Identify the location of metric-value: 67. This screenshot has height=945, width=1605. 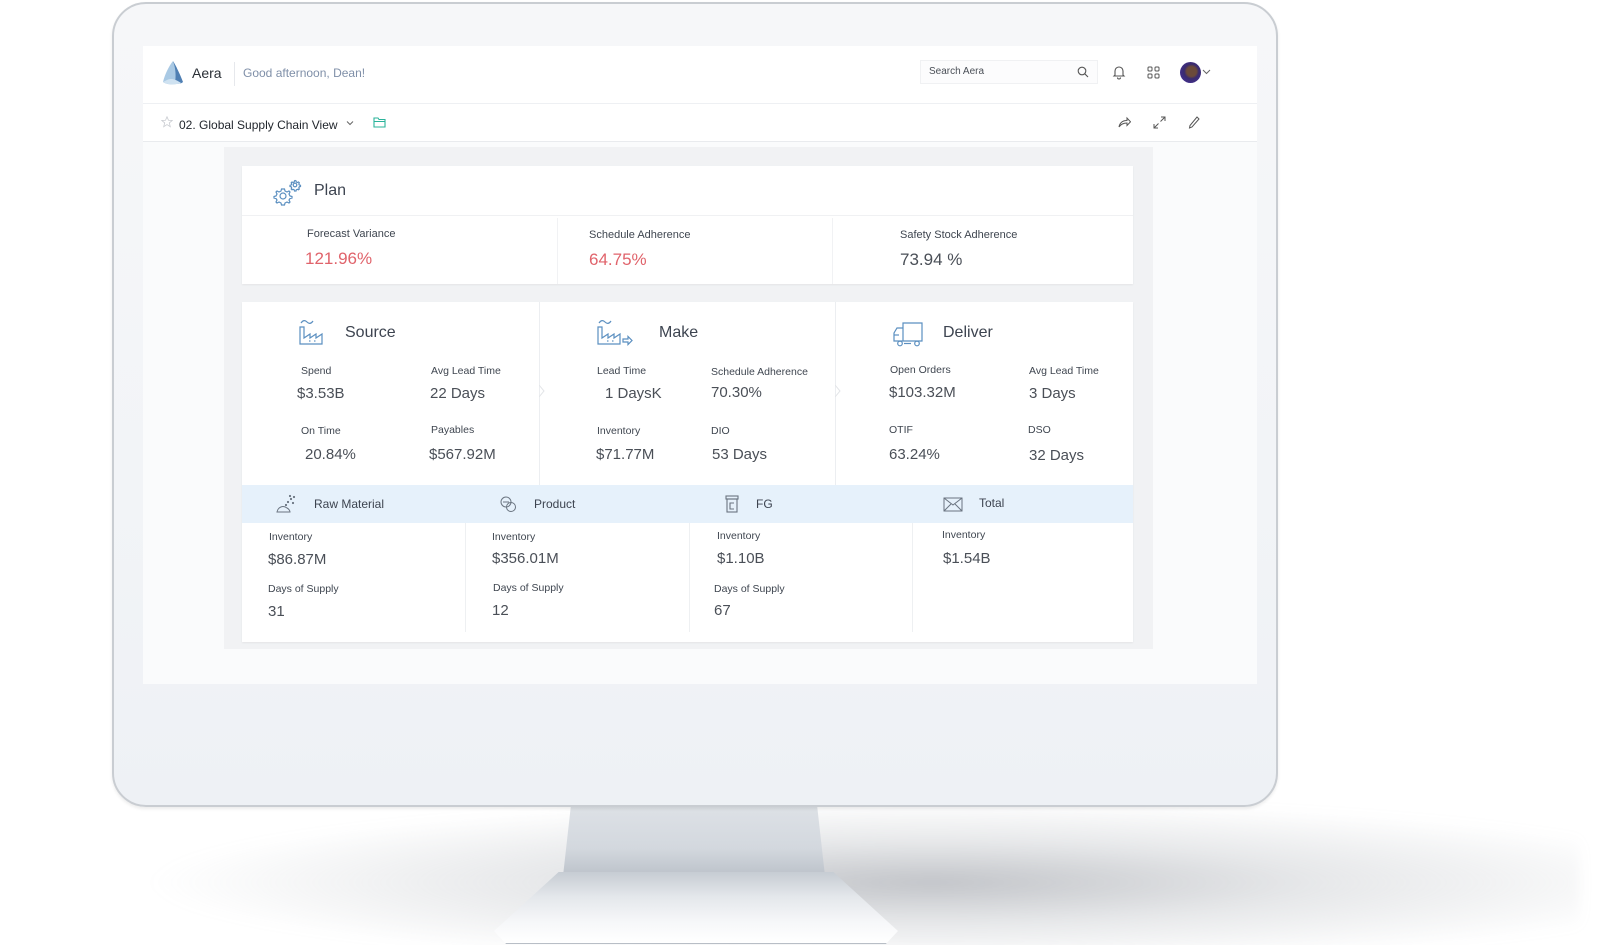
(722, 610).